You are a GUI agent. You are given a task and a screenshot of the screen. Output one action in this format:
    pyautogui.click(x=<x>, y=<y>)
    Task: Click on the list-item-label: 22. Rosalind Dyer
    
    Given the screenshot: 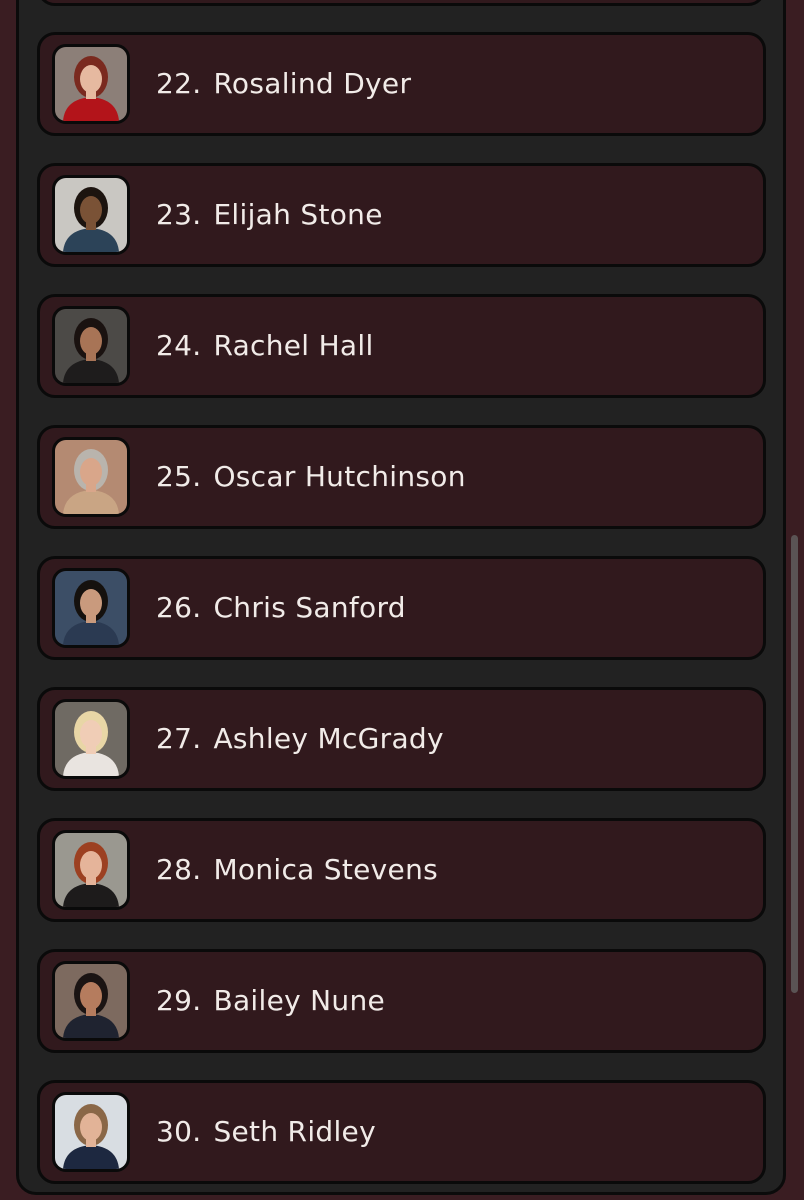 What is the action you would take?
    pyautogui.click(x=283, y=84)
    